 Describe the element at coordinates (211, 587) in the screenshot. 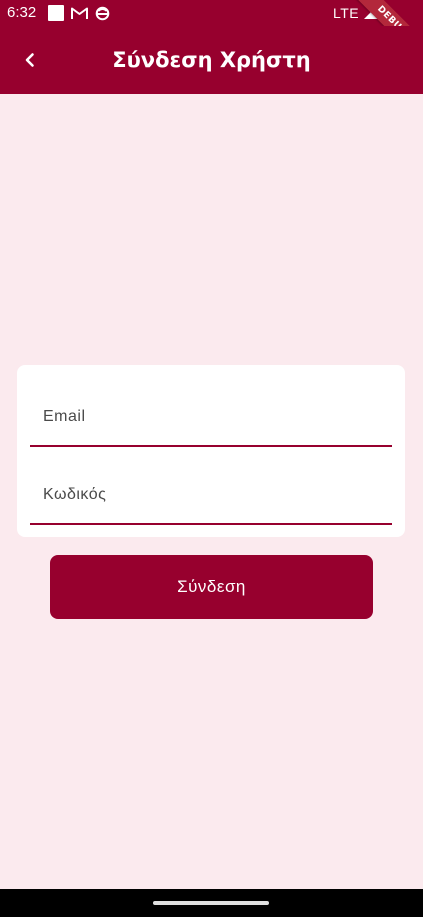

I see `login-button: Σύνδεση` at that location.